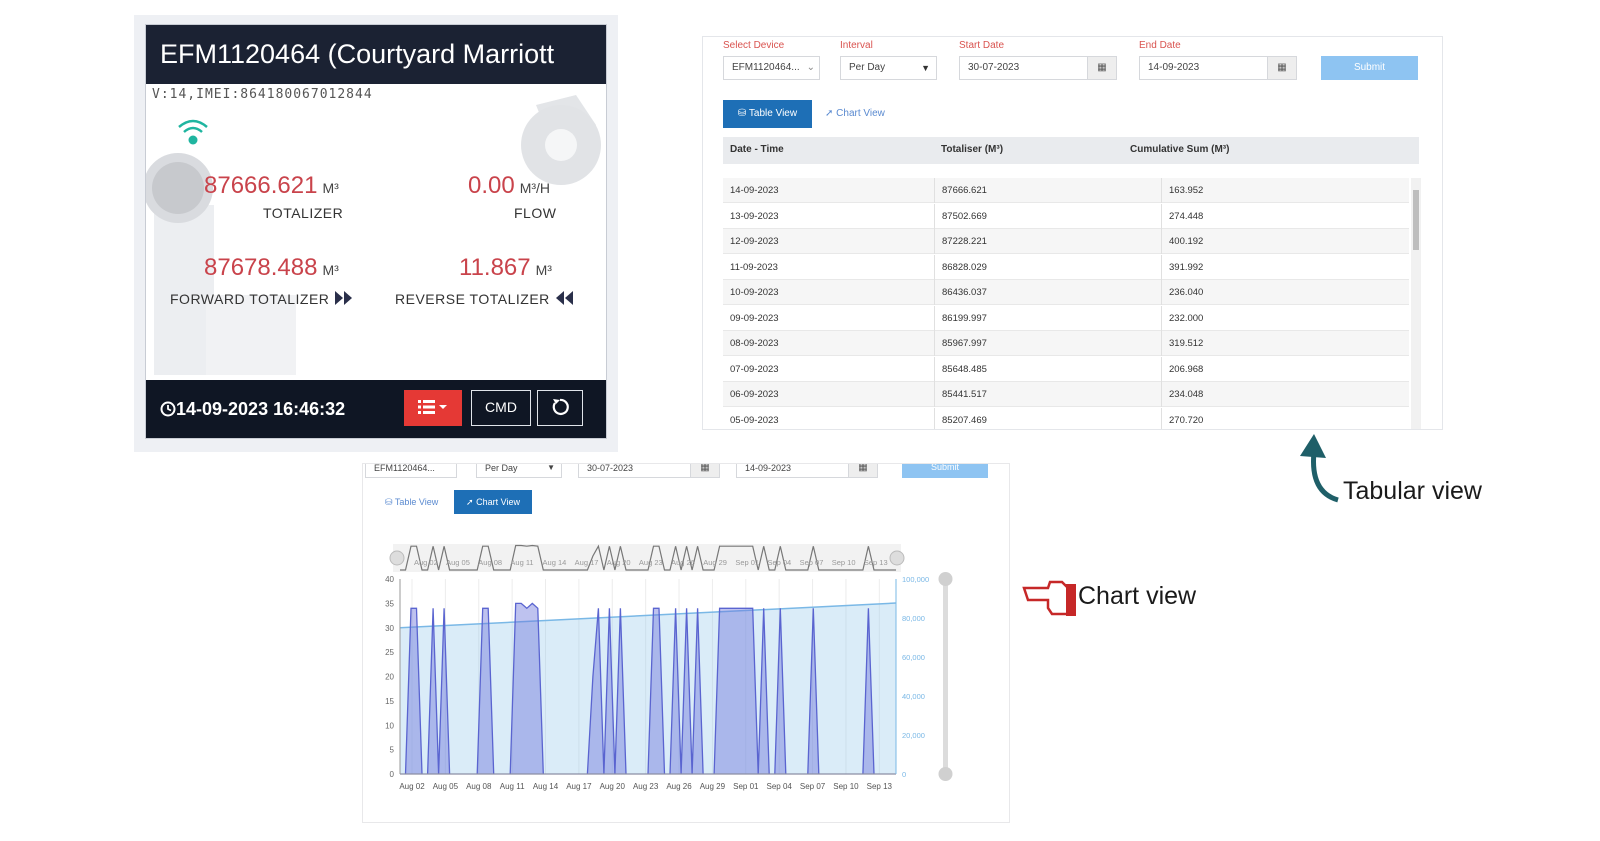 The image size is (1600, 841). What do you see at coordinates (1282, 68) in the screenshot?
I see `end-date-calendar-button: ▦` at bounding box center [1282, 68].